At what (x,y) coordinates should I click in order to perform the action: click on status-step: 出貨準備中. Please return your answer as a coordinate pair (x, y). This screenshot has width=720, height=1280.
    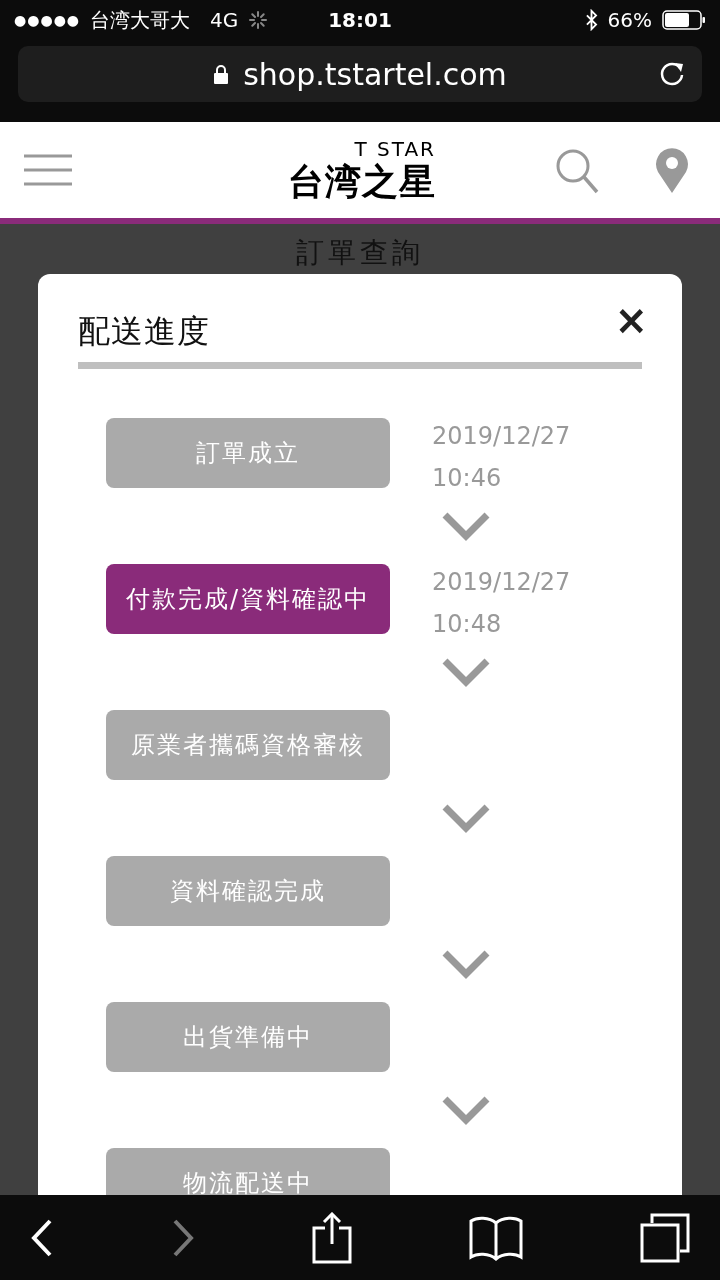
    Looking at the image, I should click on (248, 1037).